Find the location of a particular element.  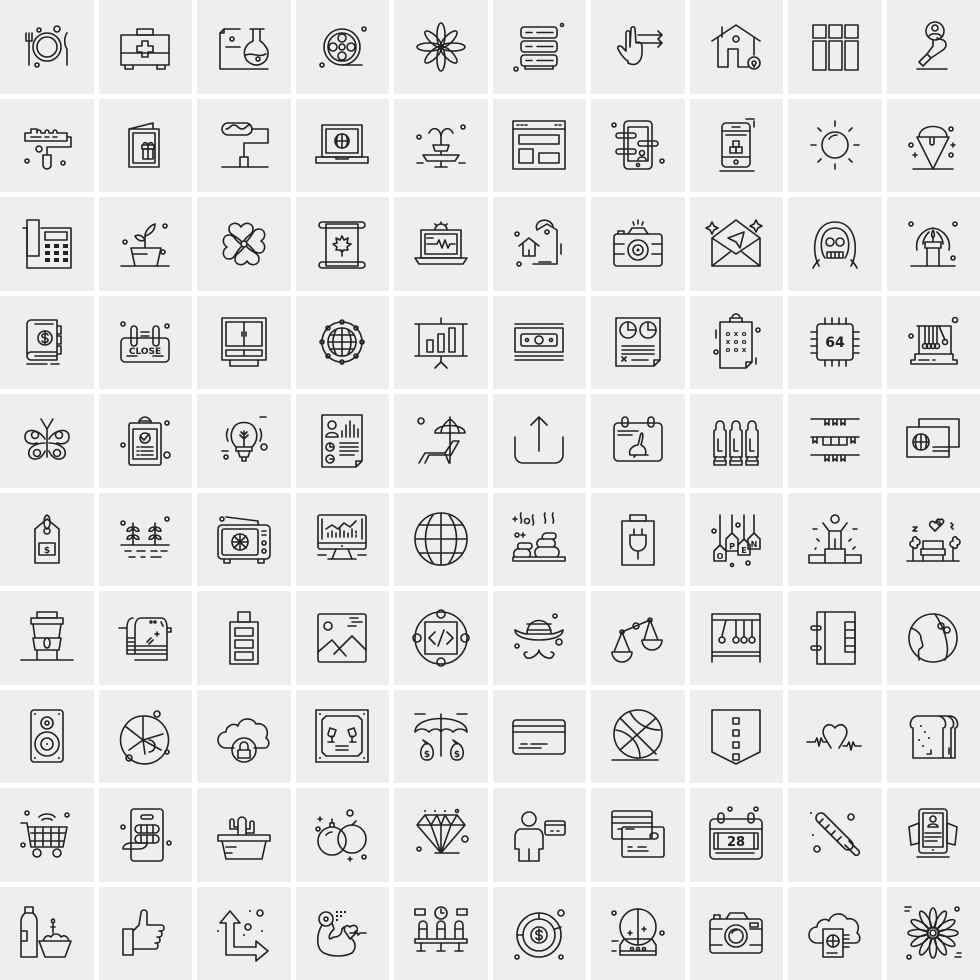

tile-eco-bulb is located at coordinates (244, 441).